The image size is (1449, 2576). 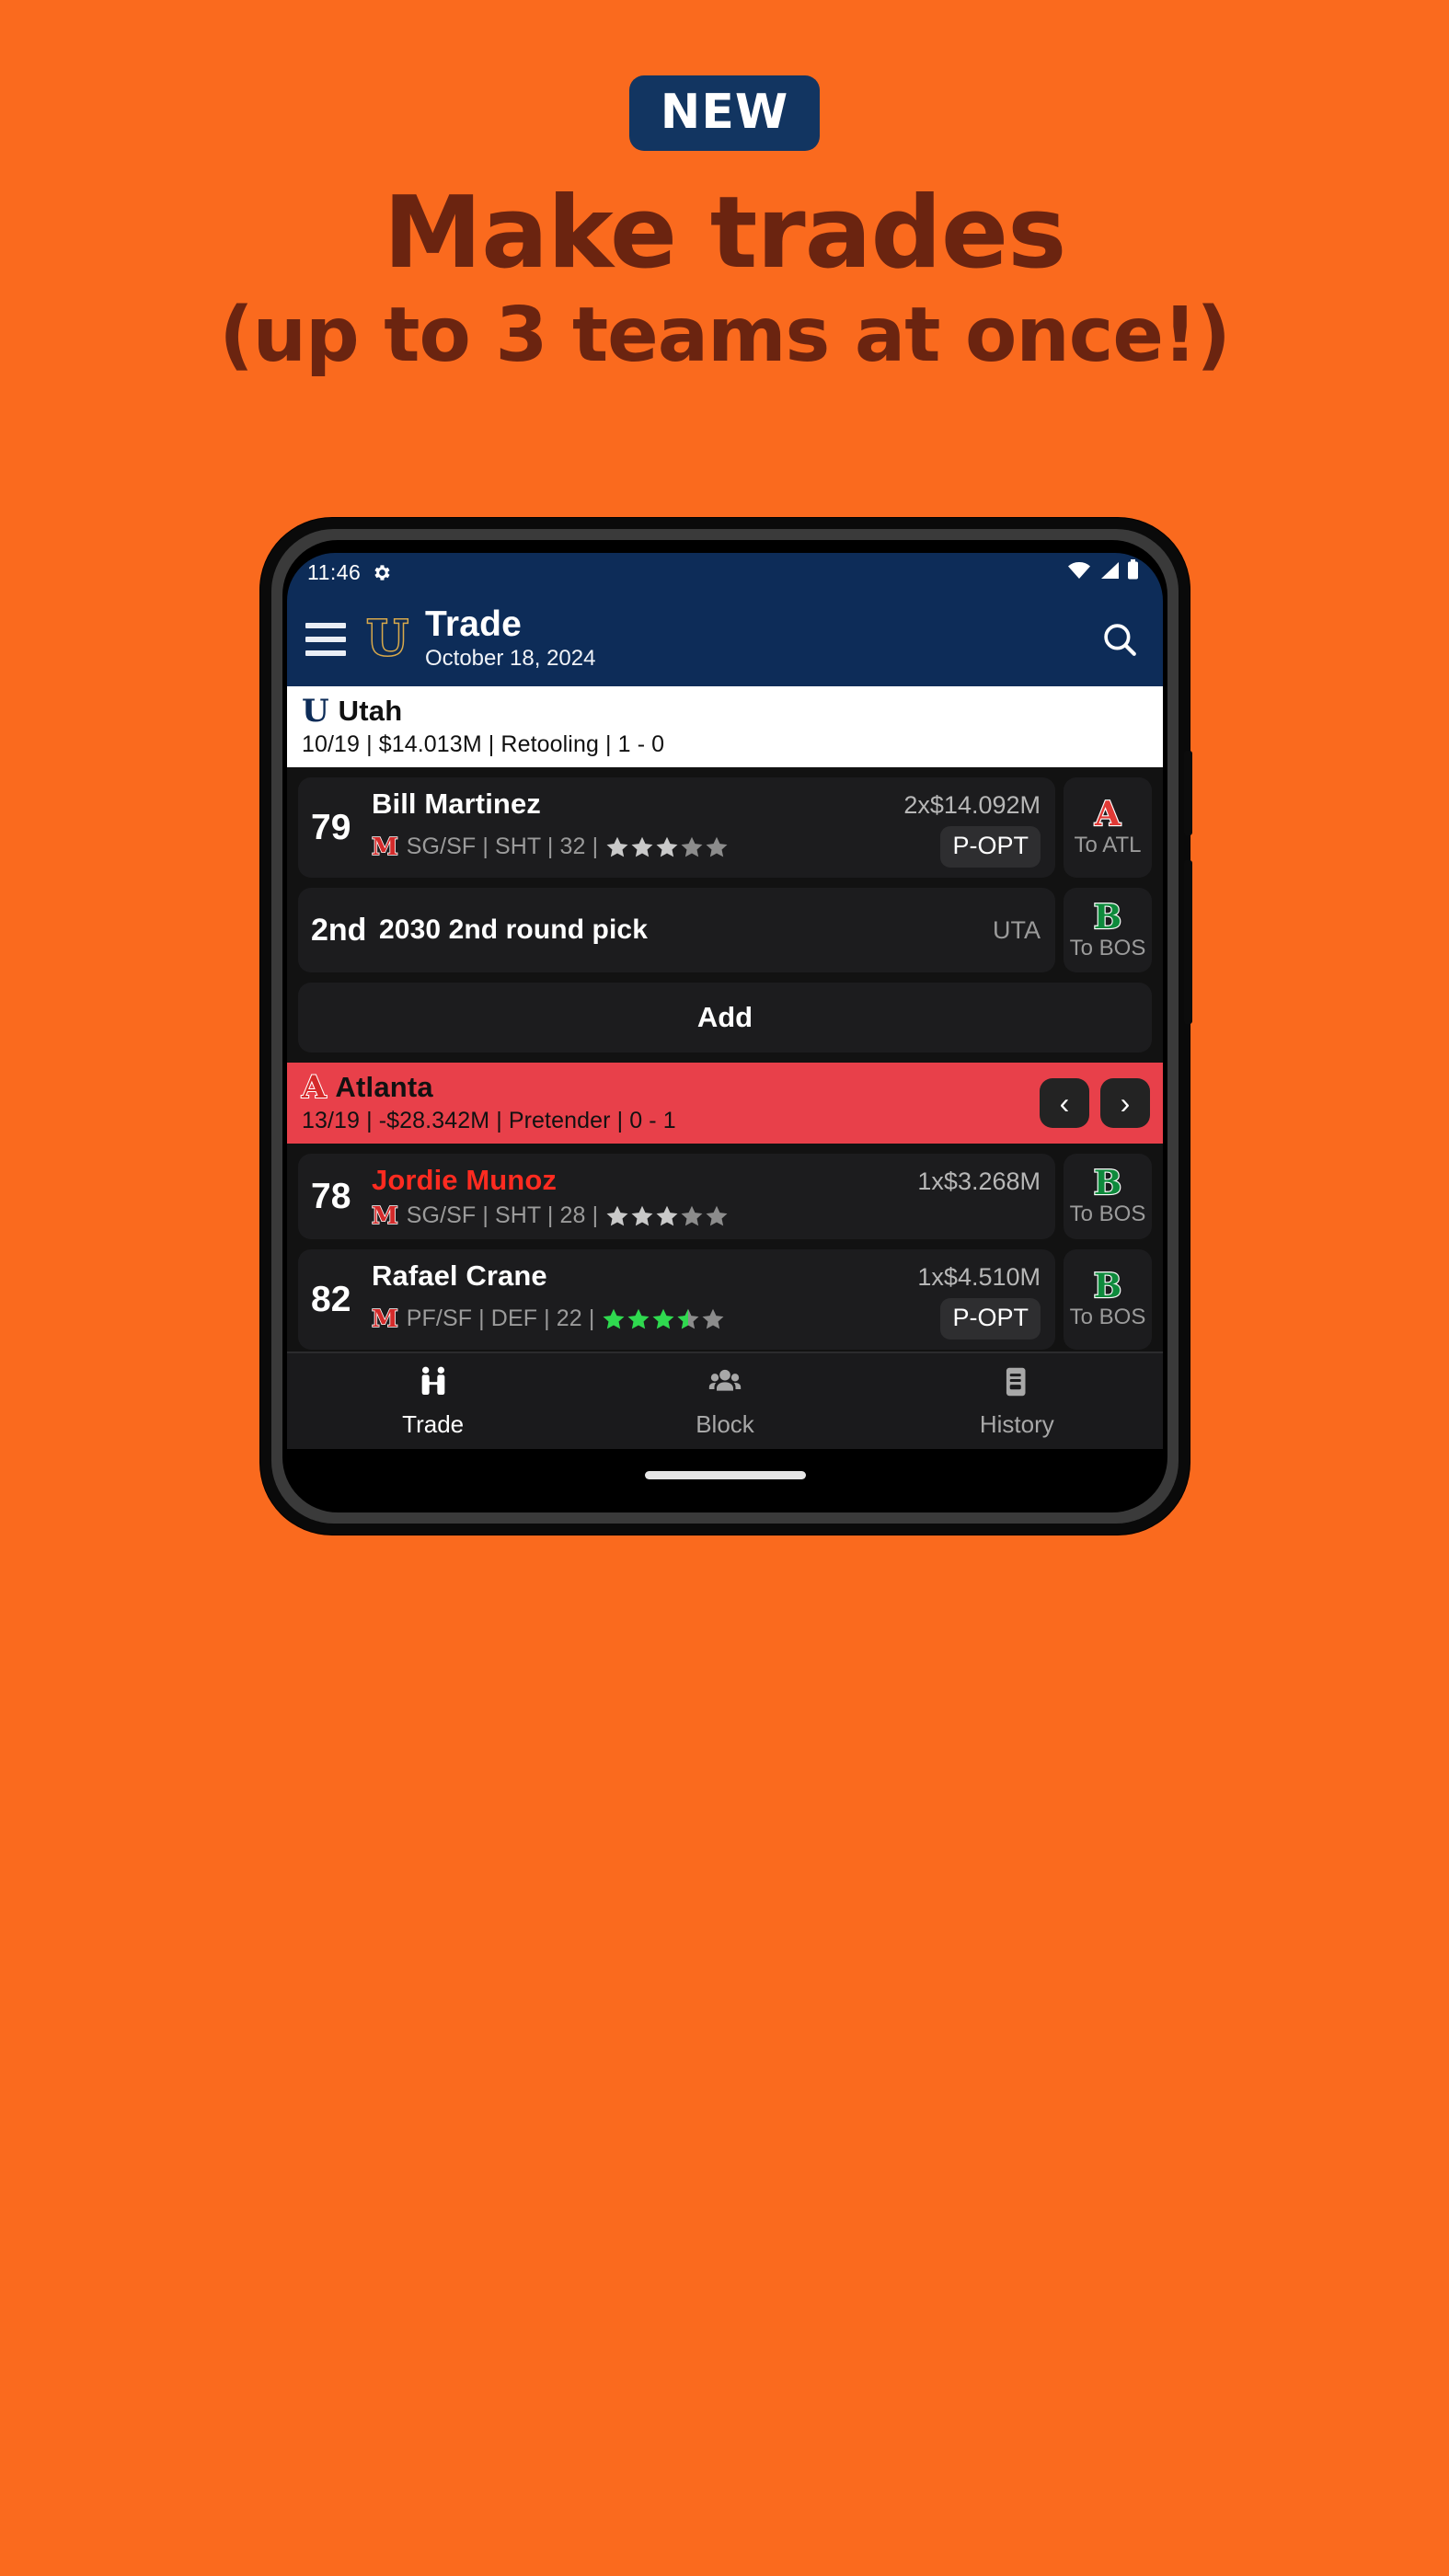 I want to click on player-overall: 82, so click(x=331, y=1299).